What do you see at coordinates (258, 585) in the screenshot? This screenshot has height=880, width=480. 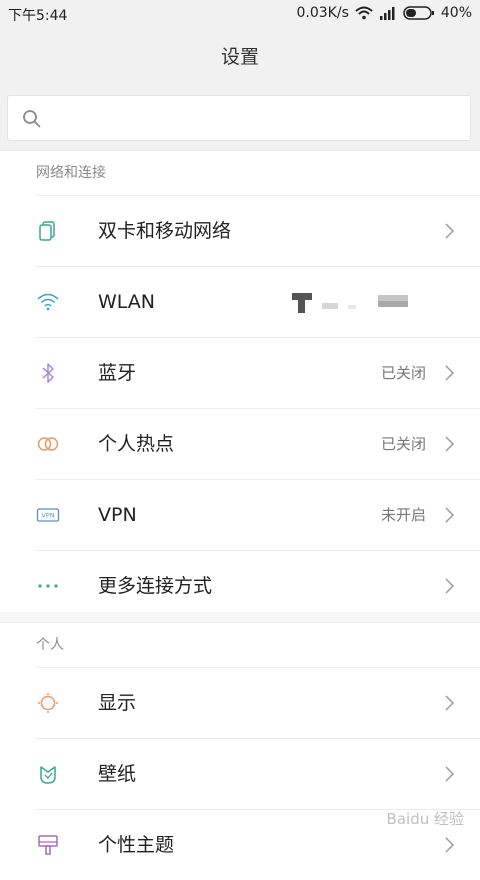 I see `settings-row-more-connections: 更多连接方式` at bounding box center [258, 585].